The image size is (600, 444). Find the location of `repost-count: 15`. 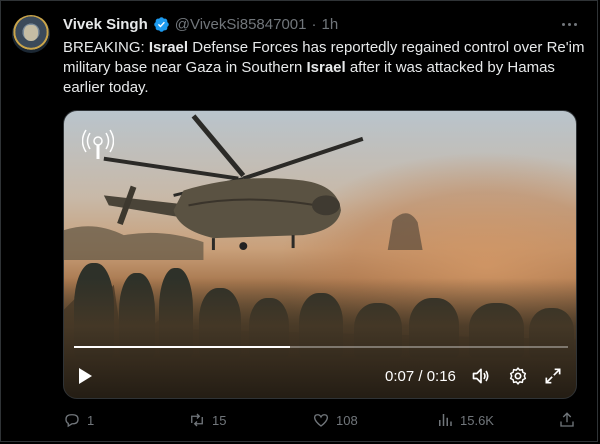

repost-count: 15 is located at coordinates (219, 420).